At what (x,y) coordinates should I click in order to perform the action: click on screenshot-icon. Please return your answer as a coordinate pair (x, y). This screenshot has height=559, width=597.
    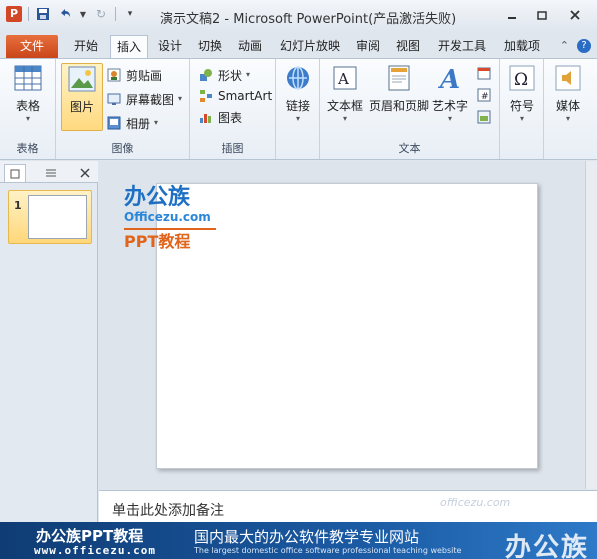
    Looking at the image, I should click on (114, 99).